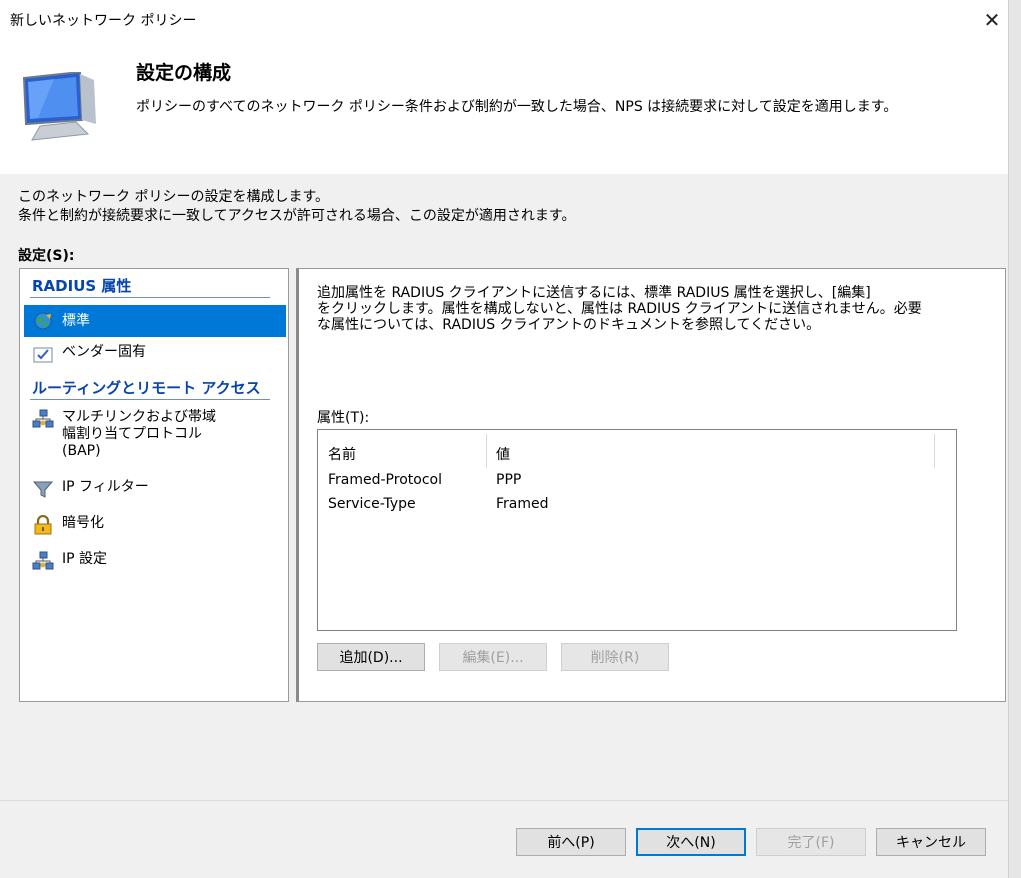 Image resolution: width=1021 pixels, height=878 pixels. Describe the element at coordinates (46, 256) in the screenshot. I see `settings-label: 設定(S):` at that location.